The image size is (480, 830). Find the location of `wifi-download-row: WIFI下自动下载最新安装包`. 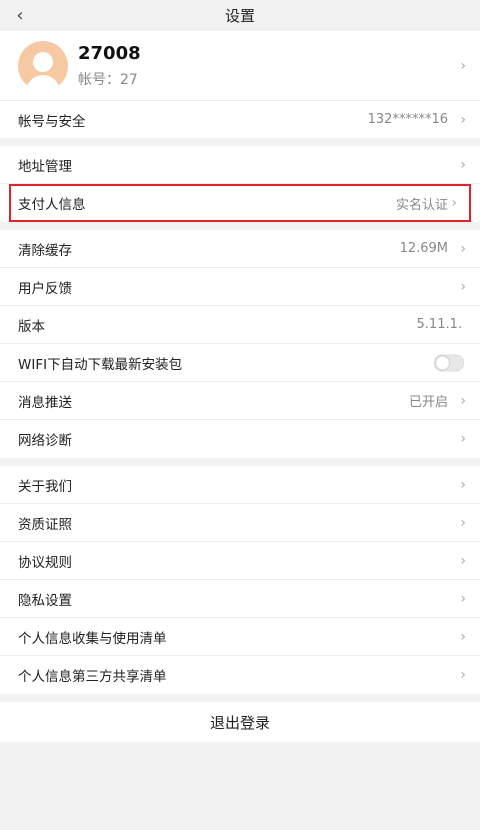

wifi-download-row: WIFI下自动下载最新安装包 is located at coordinates (240, 363).